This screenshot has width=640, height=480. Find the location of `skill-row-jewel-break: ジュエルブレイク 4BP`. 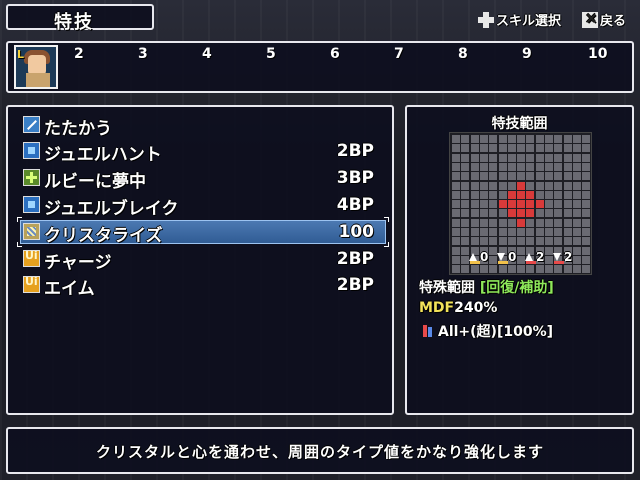

skill-row-jewel-break: ジュエルブレイク 4BP is located at coordinates (203, 206).